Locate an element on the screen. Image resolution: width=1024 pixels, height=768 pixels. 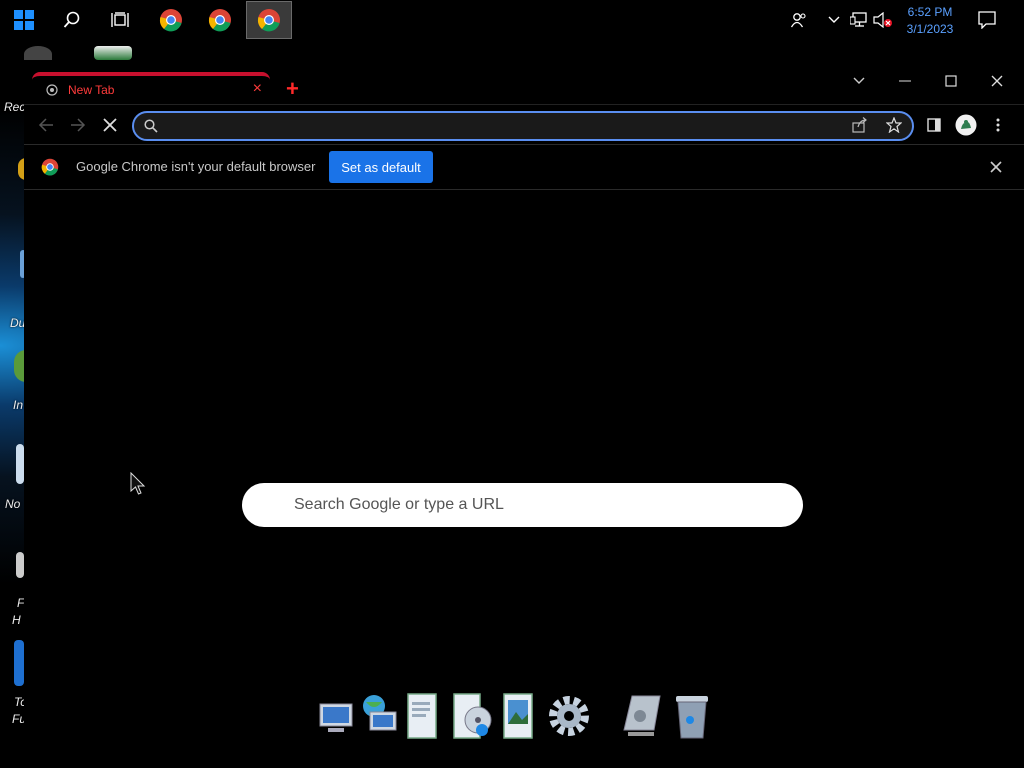
dock-settings is located at coordinates (568, 716).